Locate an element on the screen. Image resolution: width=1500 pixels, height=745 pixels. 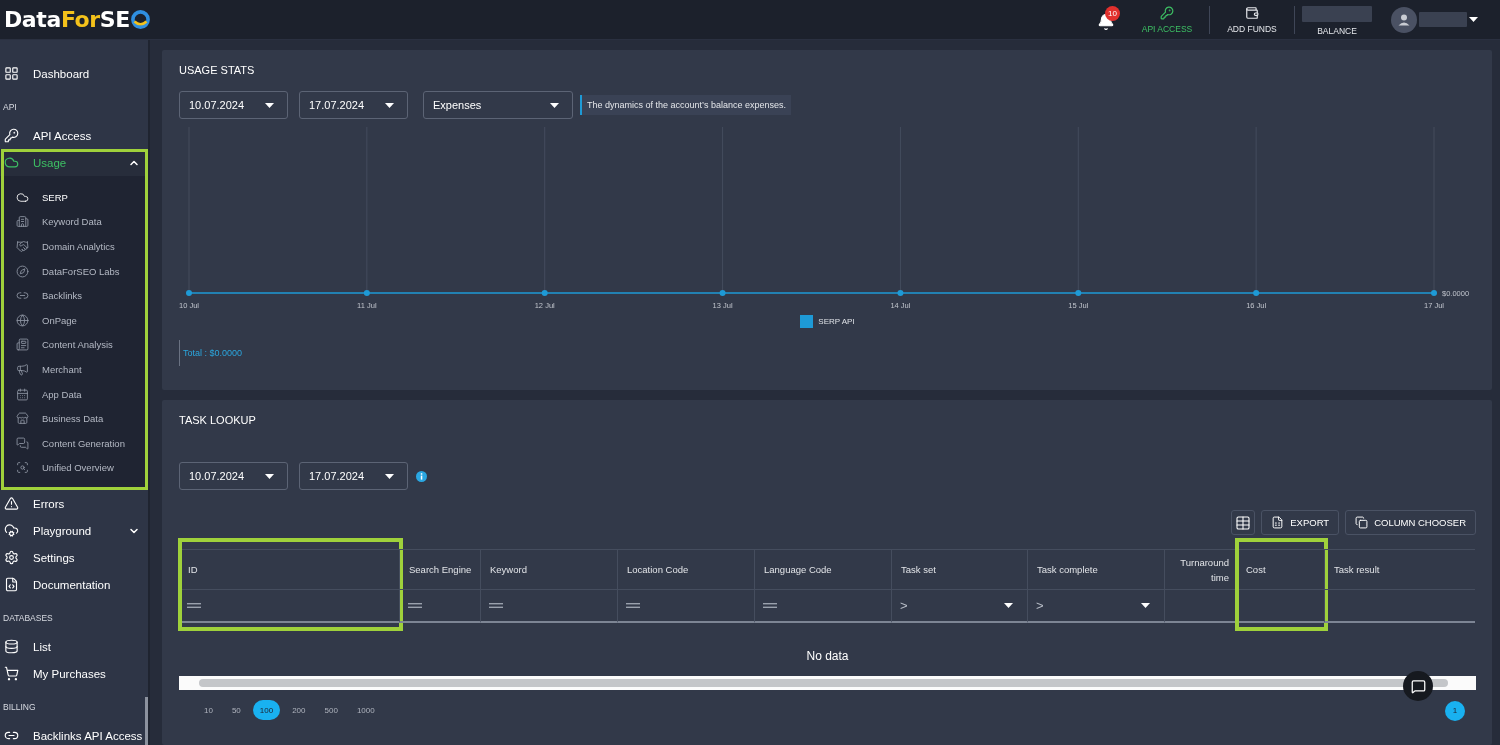
toolbar-button: COLUMN CHOOSER is located at coordinates (1410, 522).